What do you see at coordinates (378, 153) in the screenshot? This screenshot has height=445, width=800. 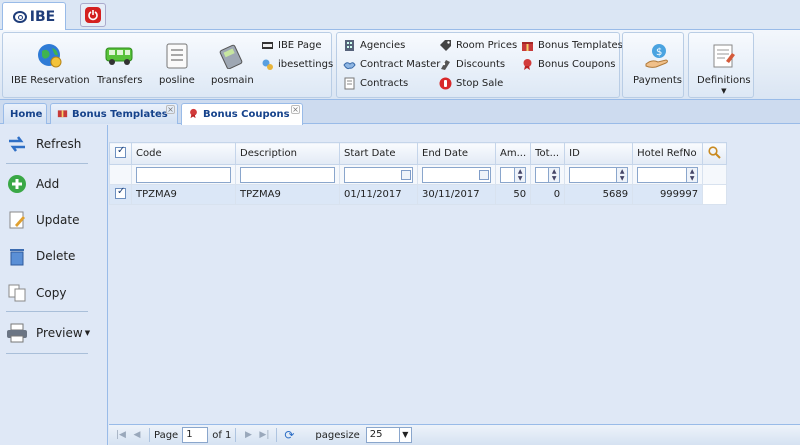 I see `column-header-start-date: Start Date` at bounding box center [378, 153].